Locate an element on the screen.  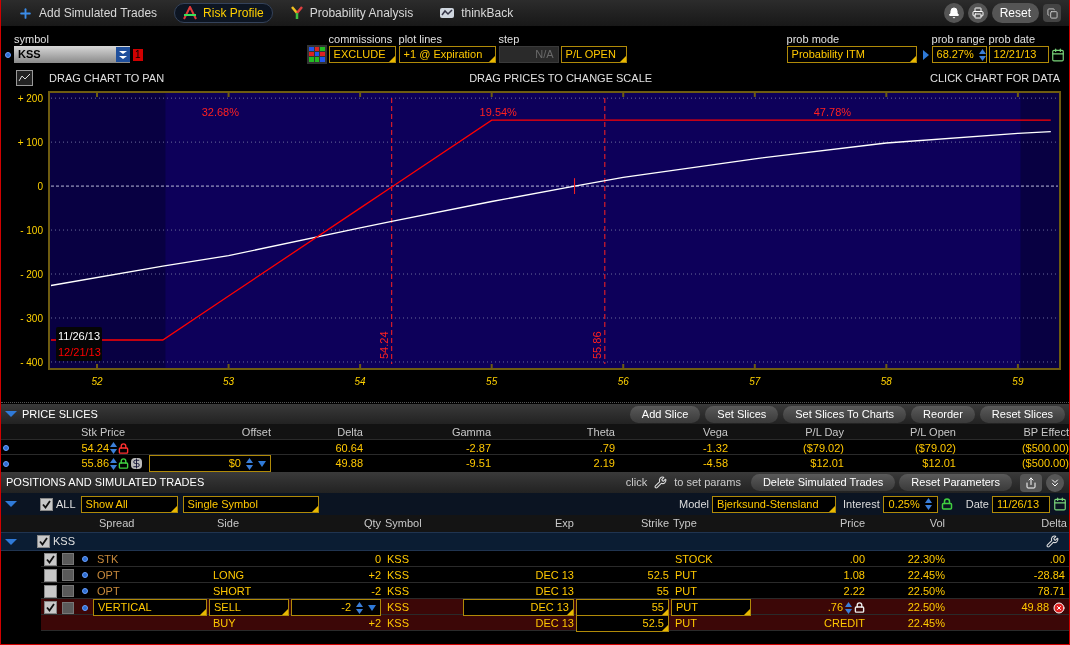
panel-button: Reorder is located at coordinates (943, 414).